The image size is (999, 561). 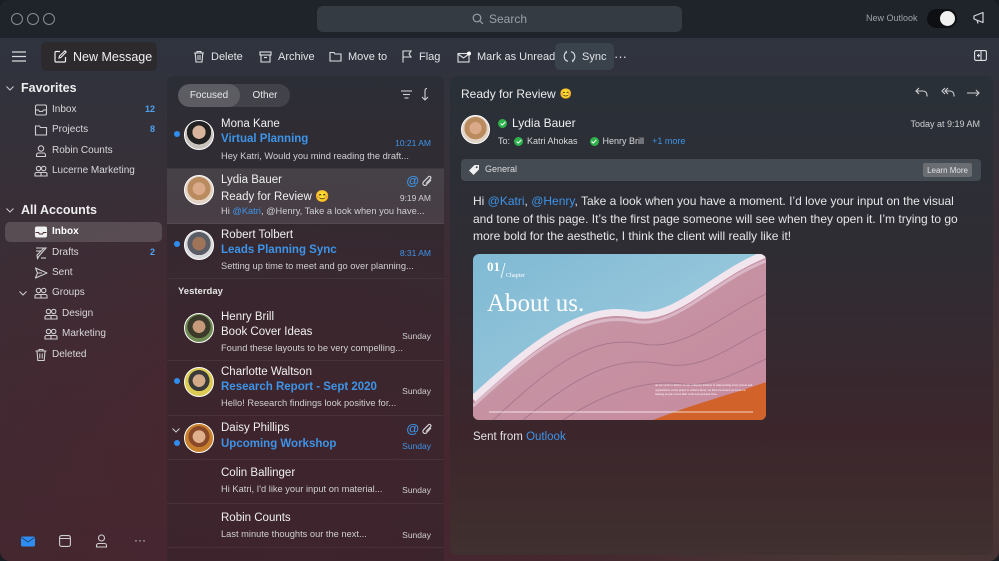 What do you see at coordinates (358, 56) in the screenshot?
I see `move-to-button: Move to` at bounding box center [358, 56].